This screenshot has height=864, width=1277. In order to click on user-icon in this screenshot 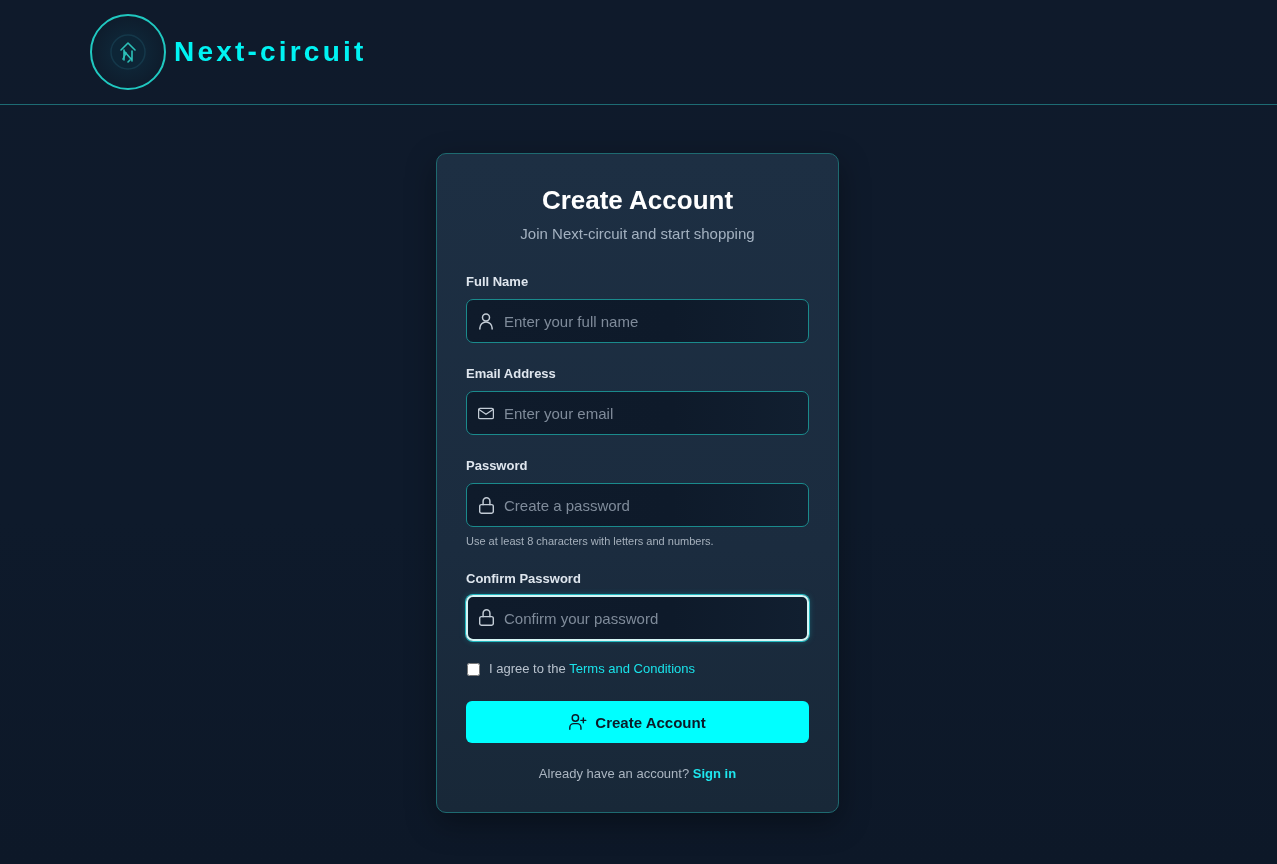, I will do `click(486, 321)`.